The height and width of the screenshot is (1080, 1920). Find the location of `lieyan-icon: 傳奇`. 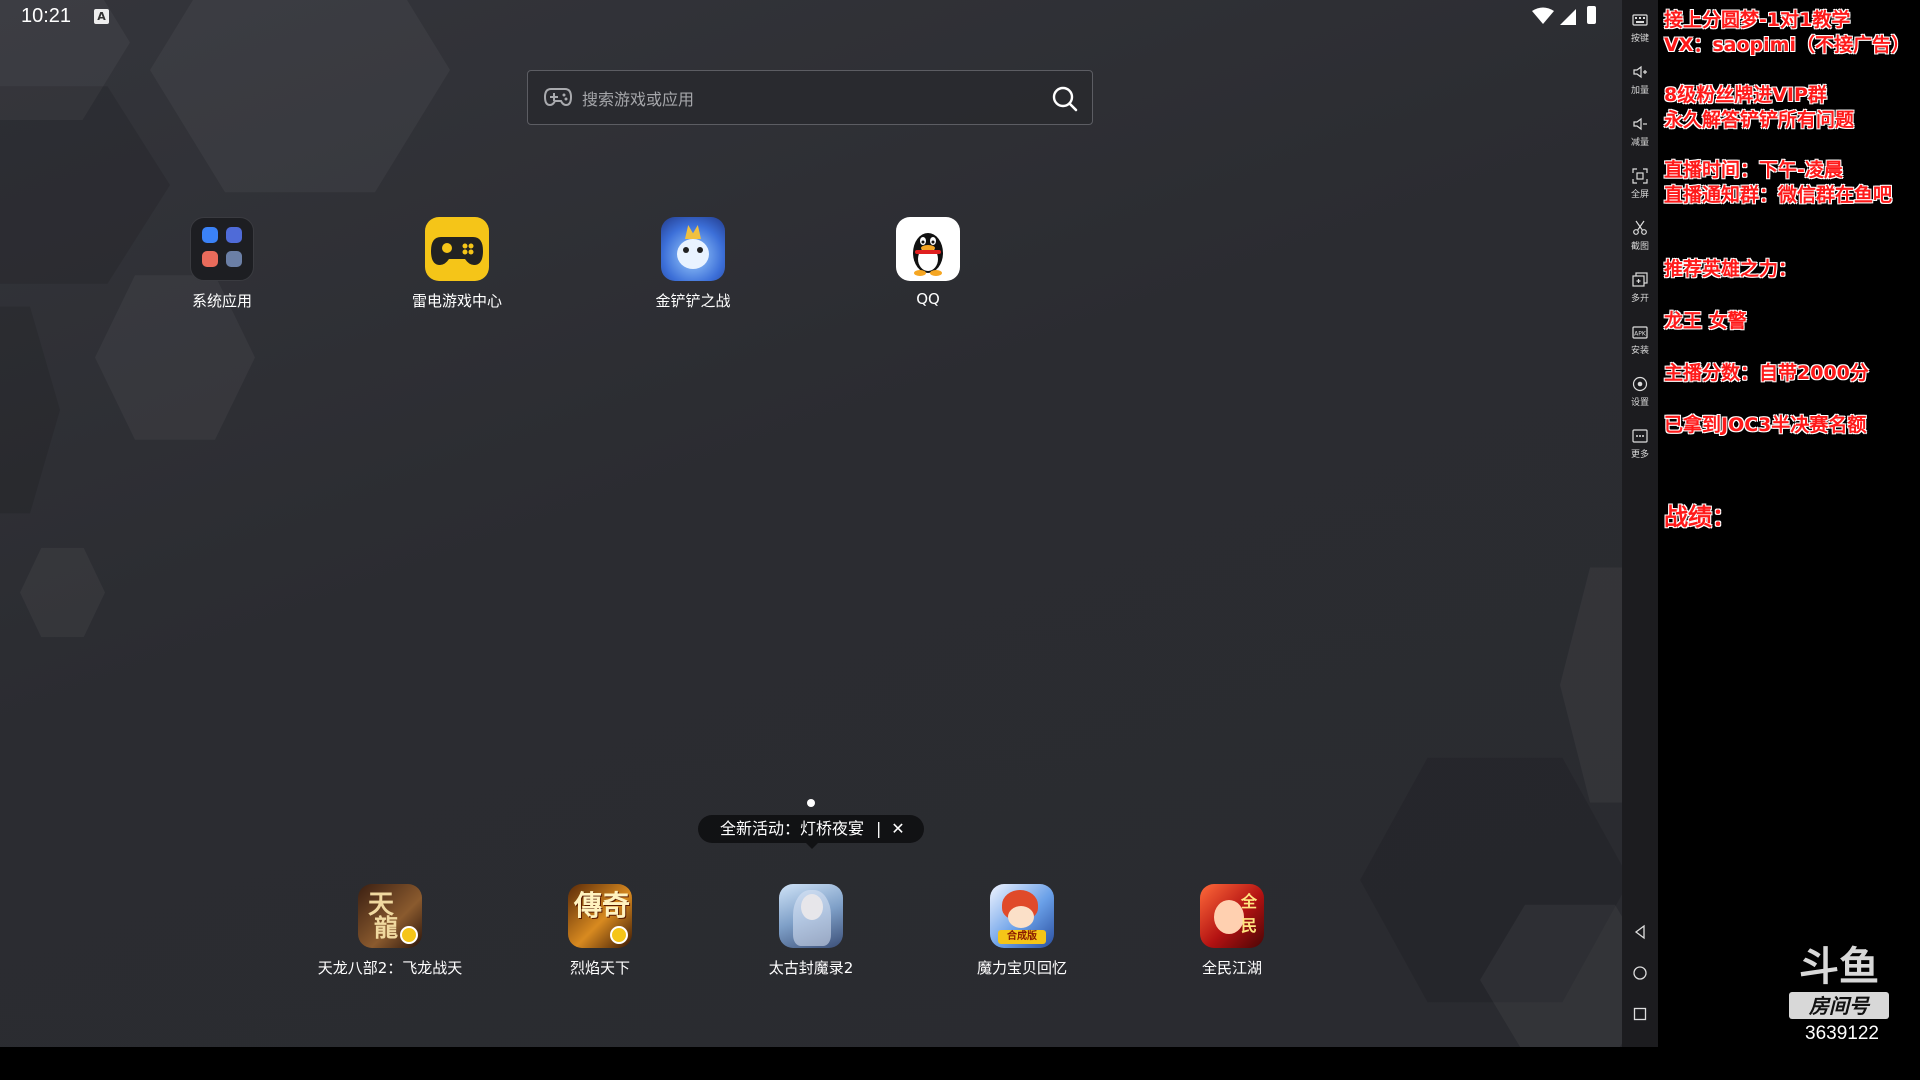

lieyan-icon: 傳奇 is located at coordinates (600, 916).